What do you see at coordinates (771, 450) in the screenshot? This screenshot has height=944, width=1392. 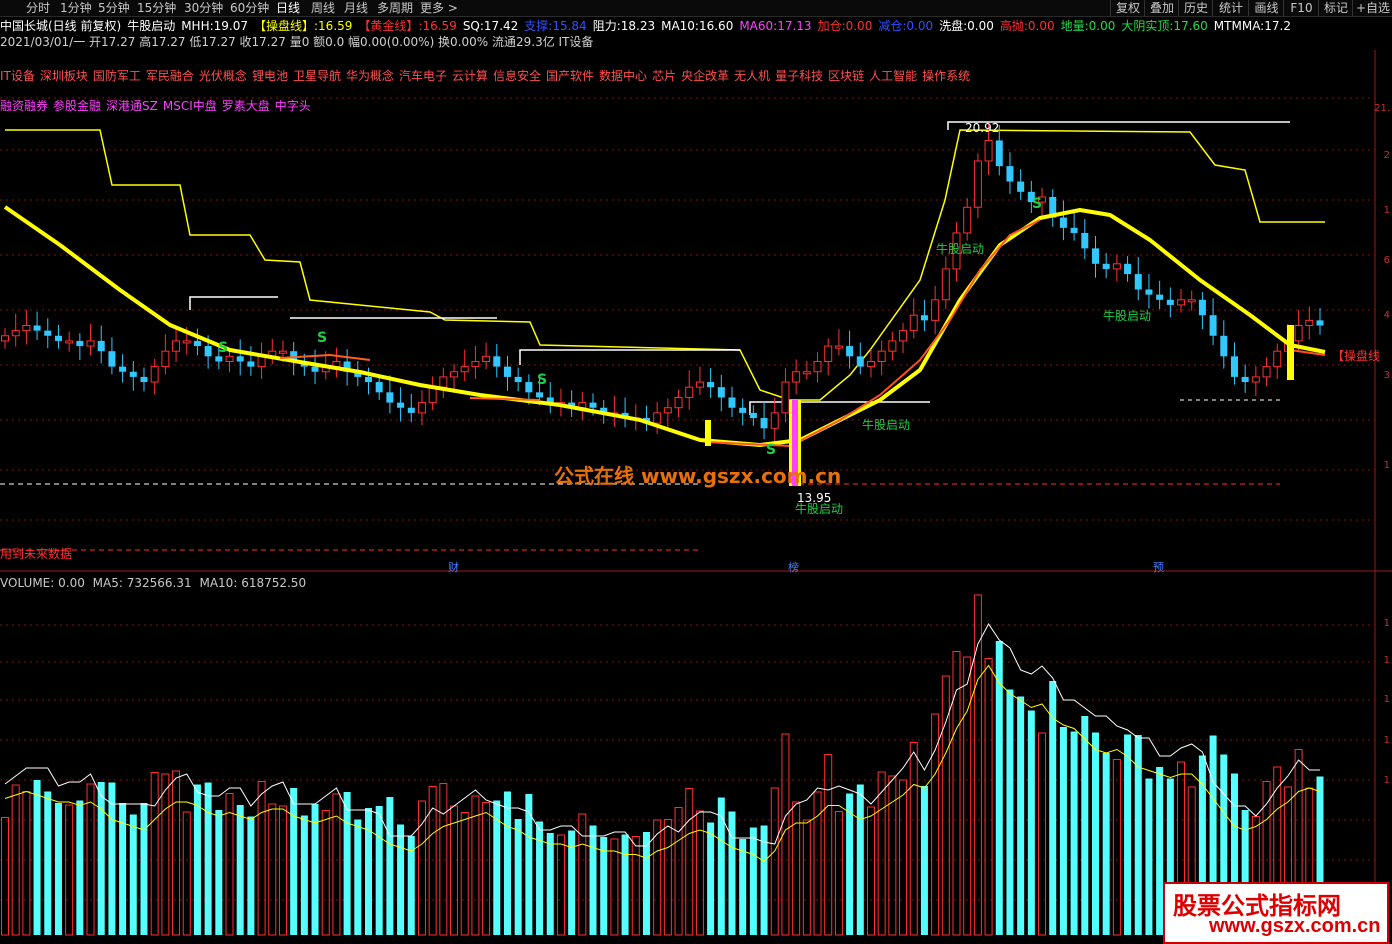 I see `s-marker-4: S` at bounding box center [771, 450].